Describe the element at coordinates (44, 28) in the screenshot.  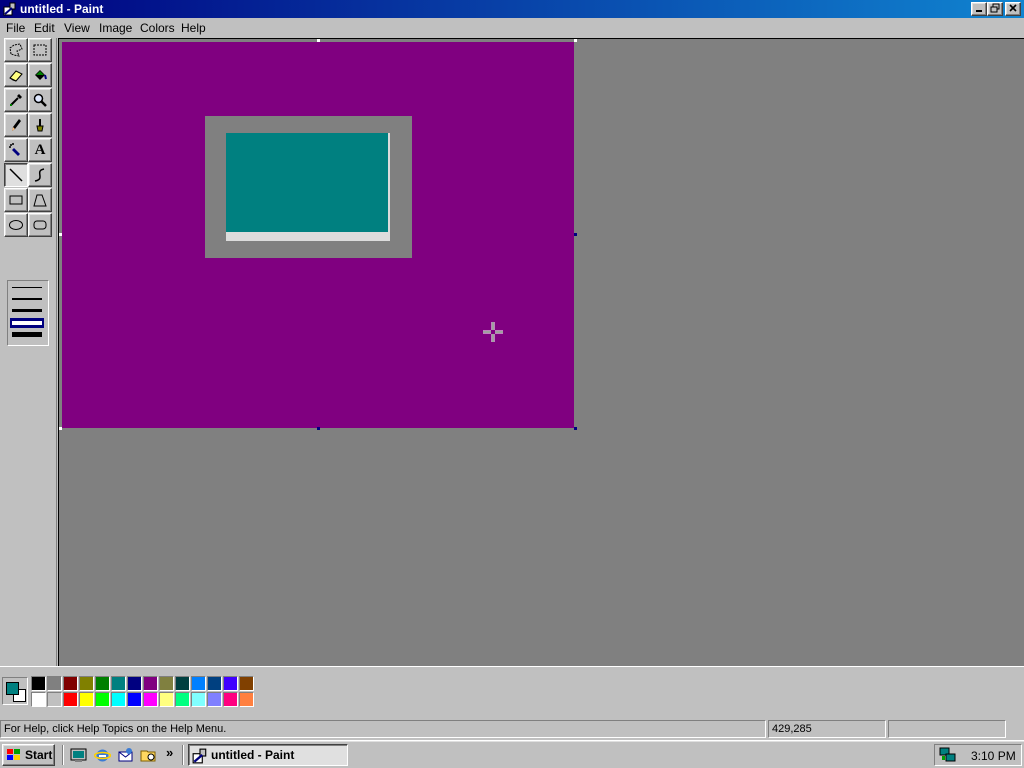
I see `menu-edit: Edit` at that location.